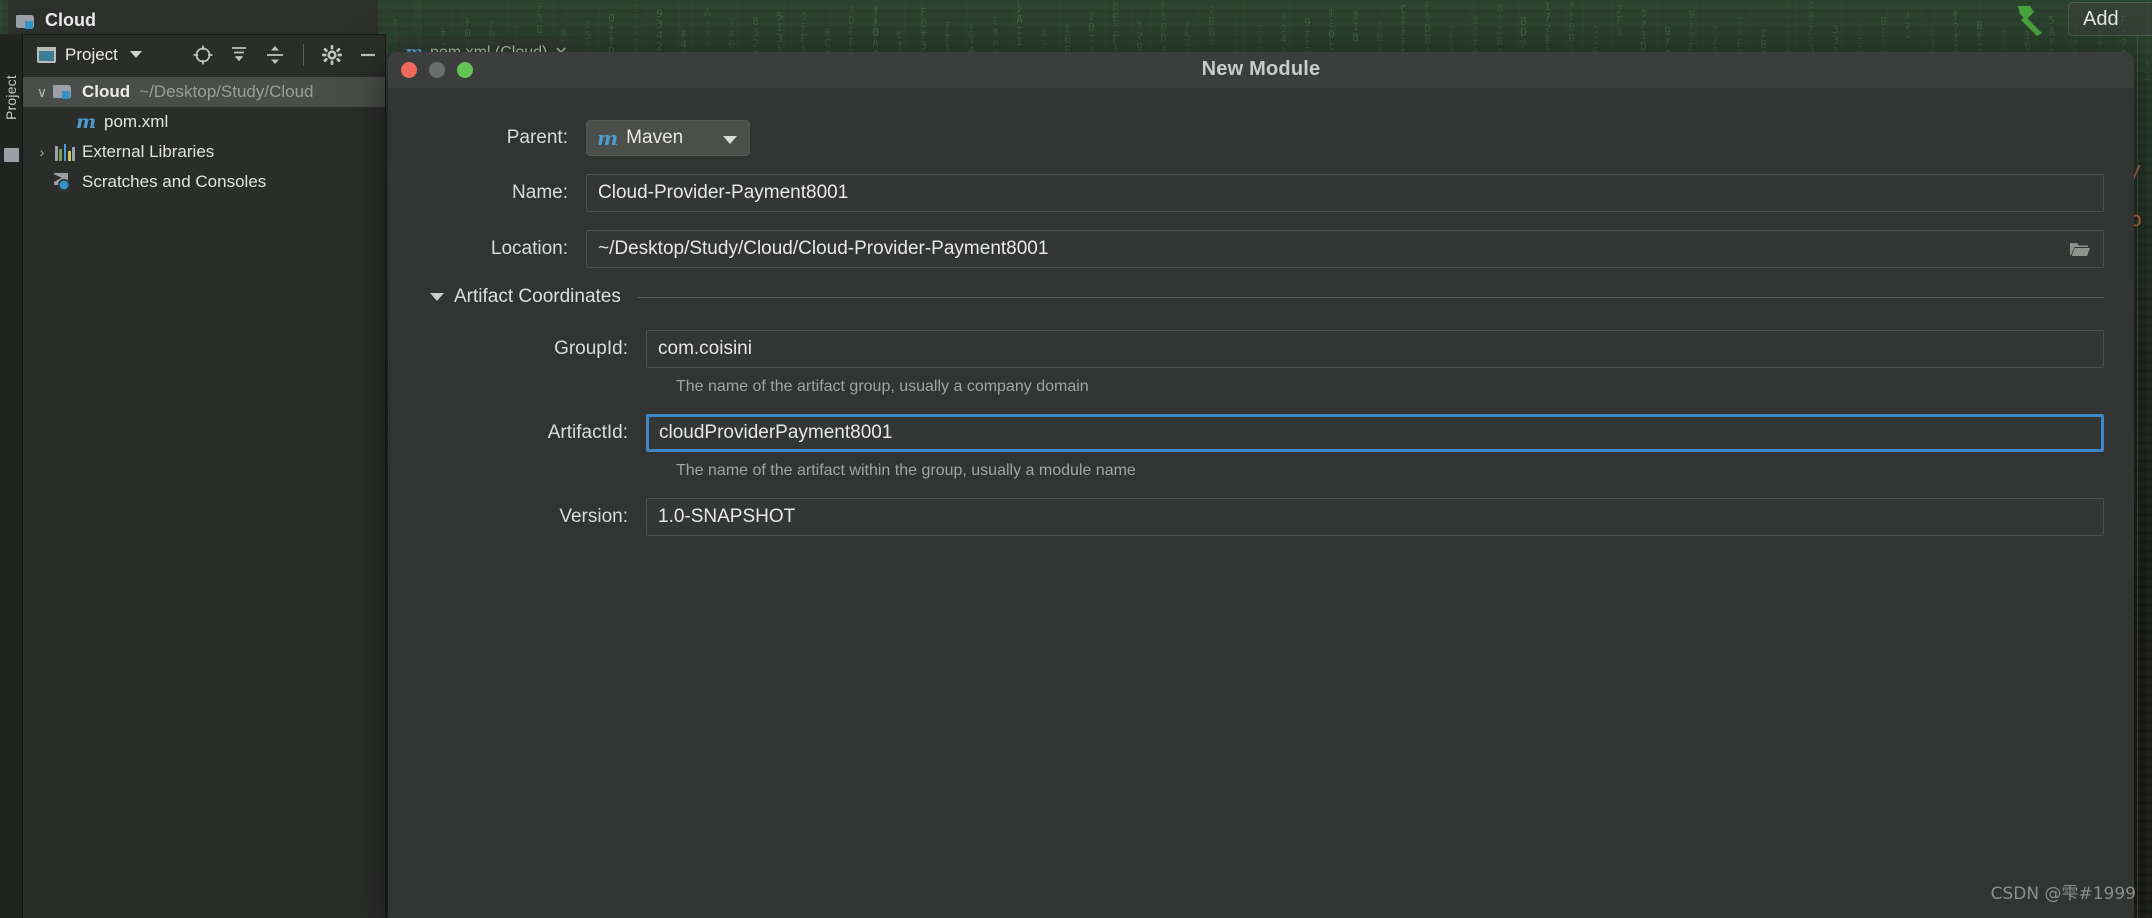 Image resolution: width=2152 pixels, height=918 pixels. Describe the element at coordinates (64, 182) in the screenshot. I see `scratches-icon` at that location.